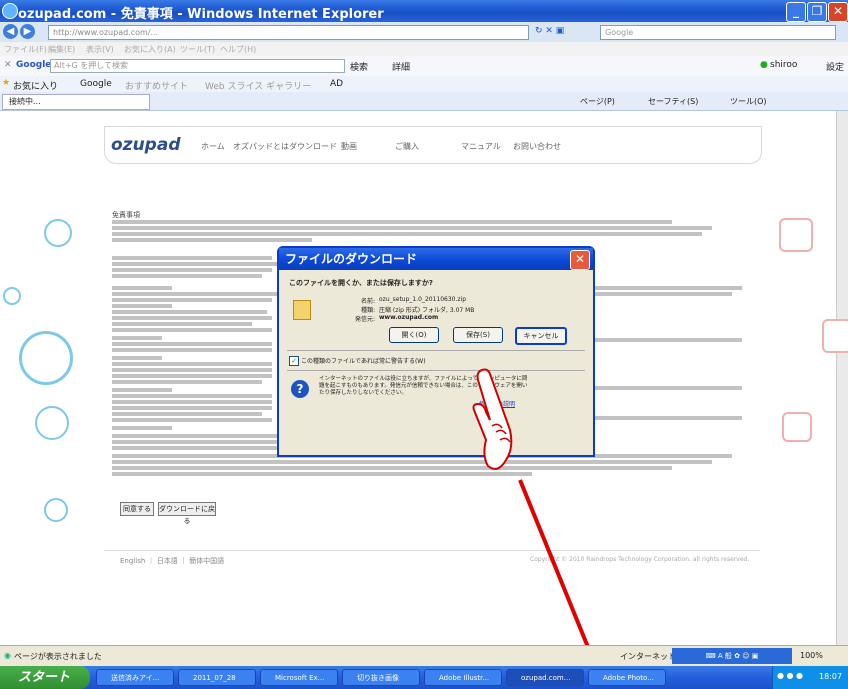 Image resolution: width=848 pixels, height=689 pixels. What do you see at coordinates (217, 677) in the screenshot?
I see `task-item: 2011_07_28` at bounding box center [217, 677].